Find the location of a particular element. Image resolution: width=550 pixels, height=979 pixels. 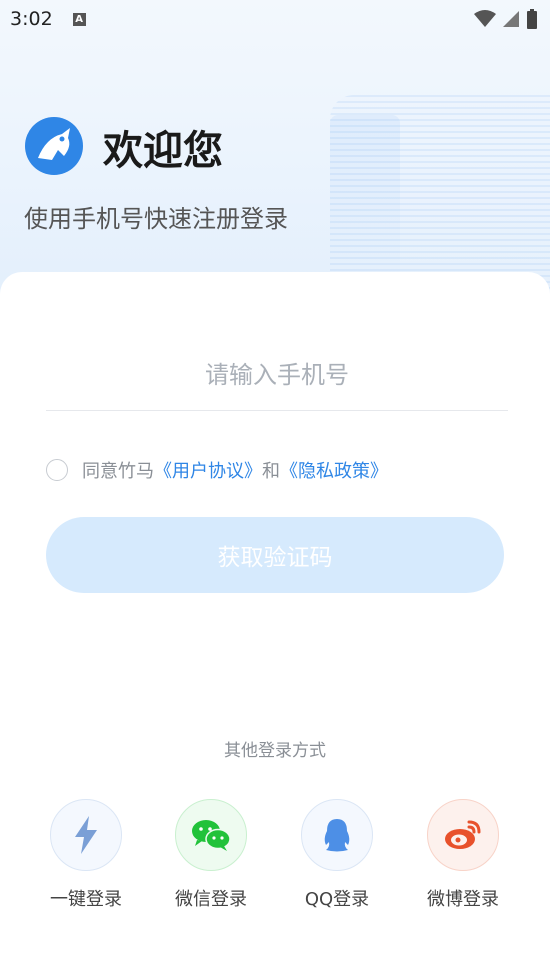

weibo-login-label: 微博登录 is located at coordinates (463, 899).